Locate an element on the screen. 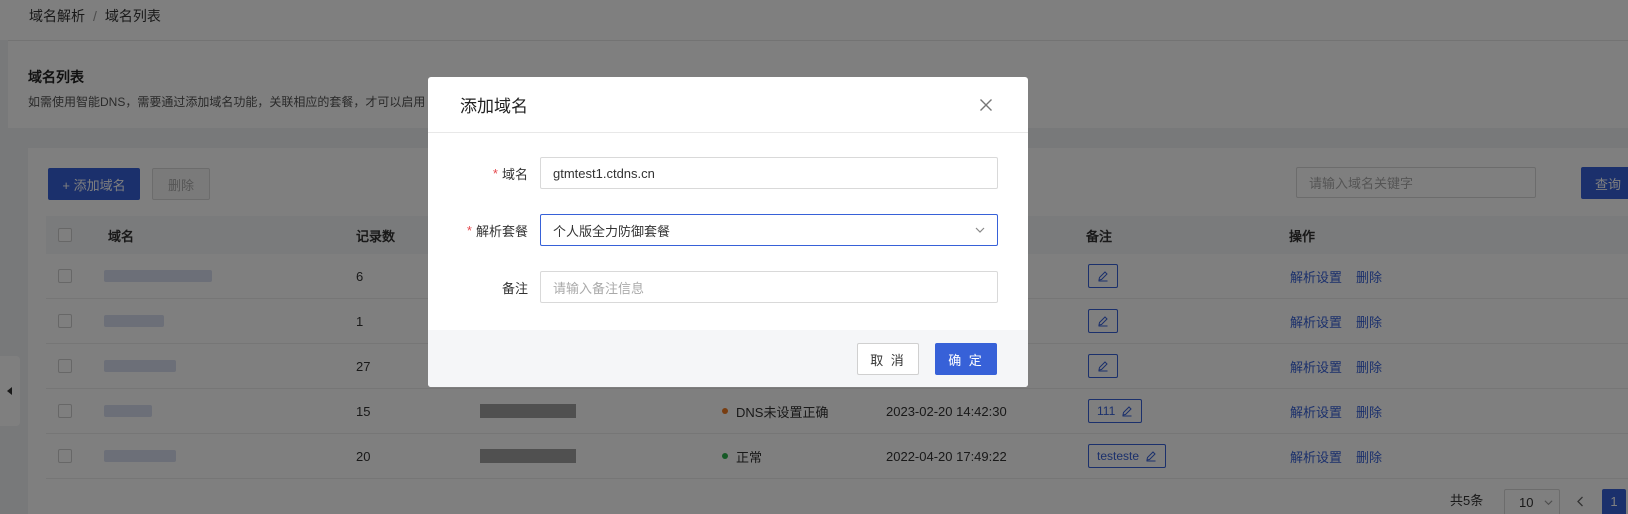 Image resolution: width=1628 pixels, height=514 pixels. dialog-header: 添加域名 is located at coordinates (728, 105).